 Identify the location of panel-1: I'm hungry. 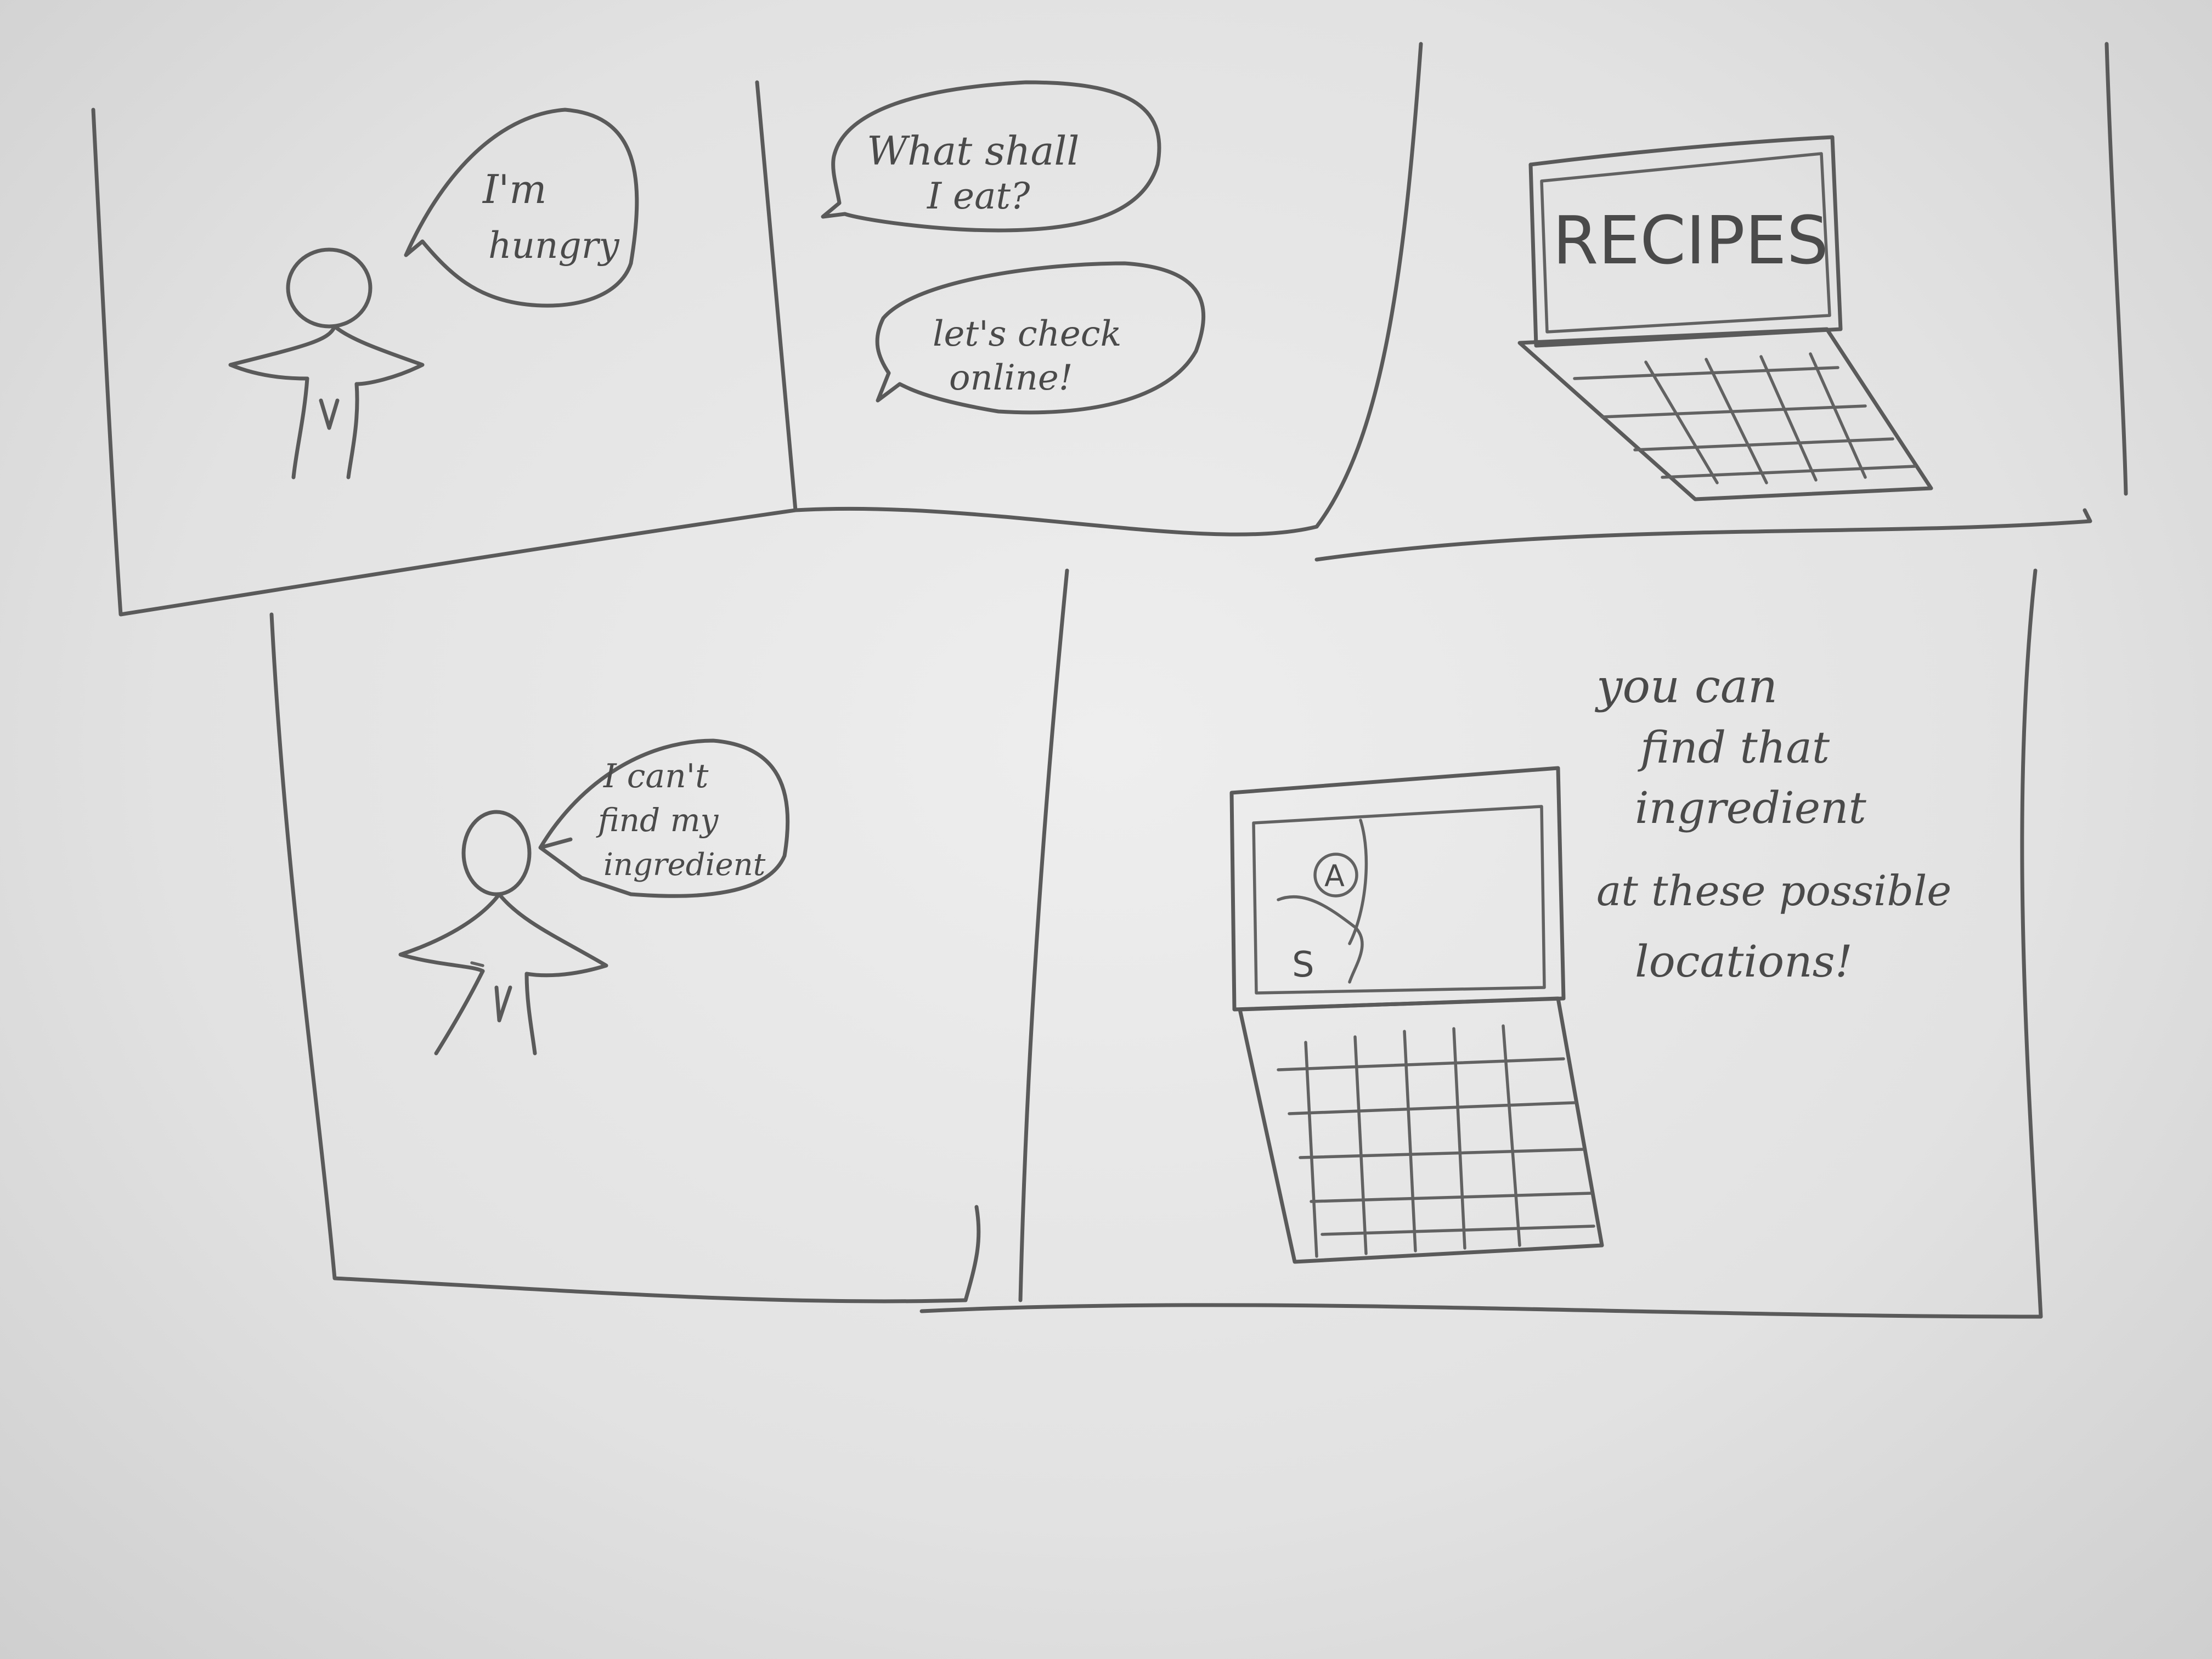
(434, 294).